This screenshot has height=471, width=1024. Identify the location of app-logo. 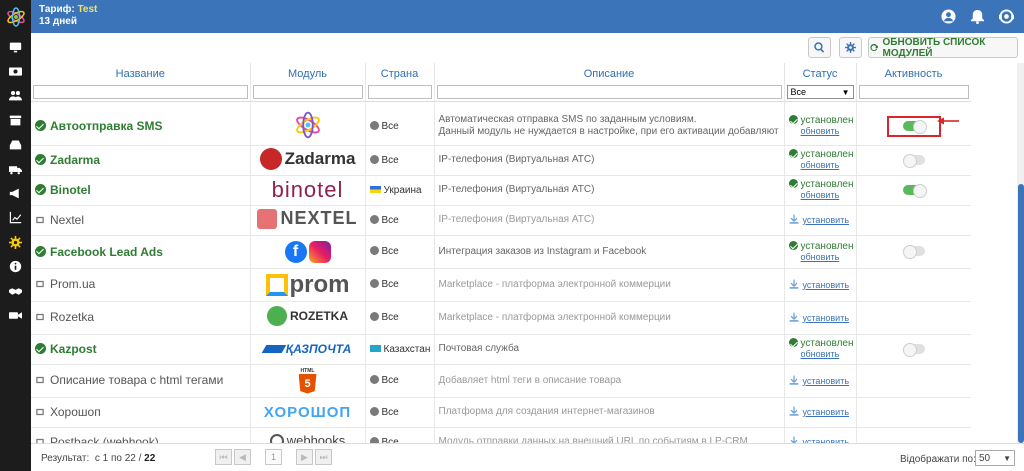
(15, 17).